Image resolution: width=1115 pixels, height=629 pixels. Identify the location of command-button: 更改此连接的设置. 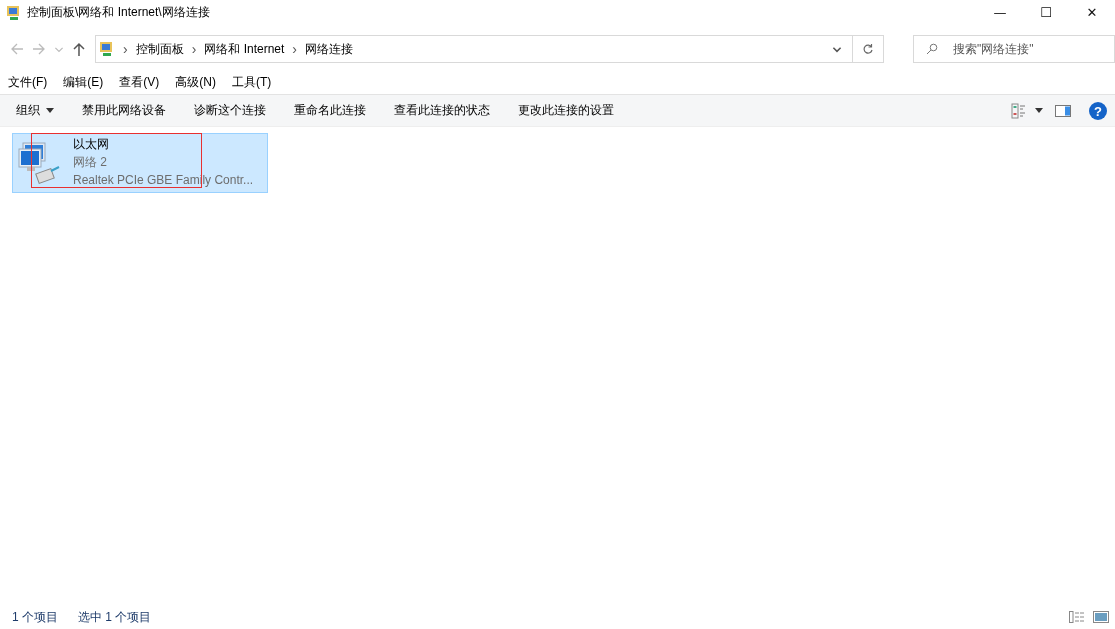
(566, 110).